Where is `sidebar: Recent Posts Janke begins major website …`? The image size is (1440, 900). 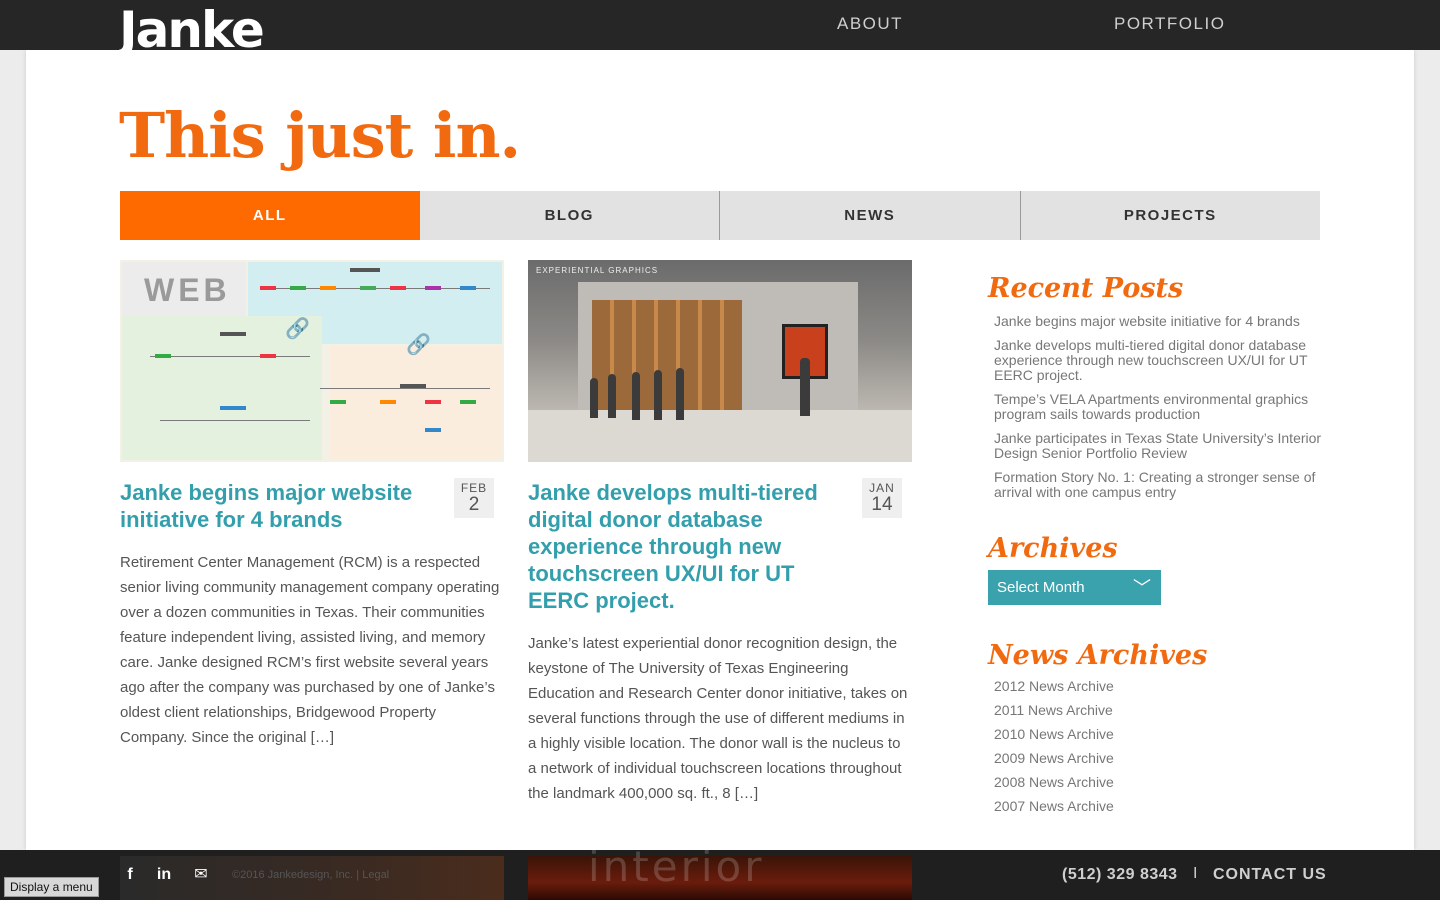
sidebar: Recent Posts Janke begins major website … is located at coordinates (1158, 546).